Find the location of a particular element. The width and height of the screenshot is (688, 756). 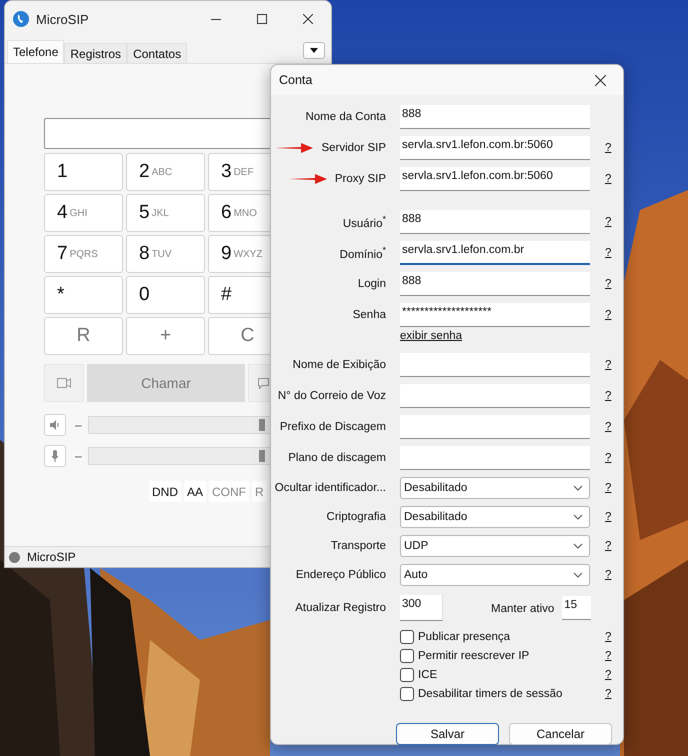

dialog-title: Conta is located at coordinates (296, 80).